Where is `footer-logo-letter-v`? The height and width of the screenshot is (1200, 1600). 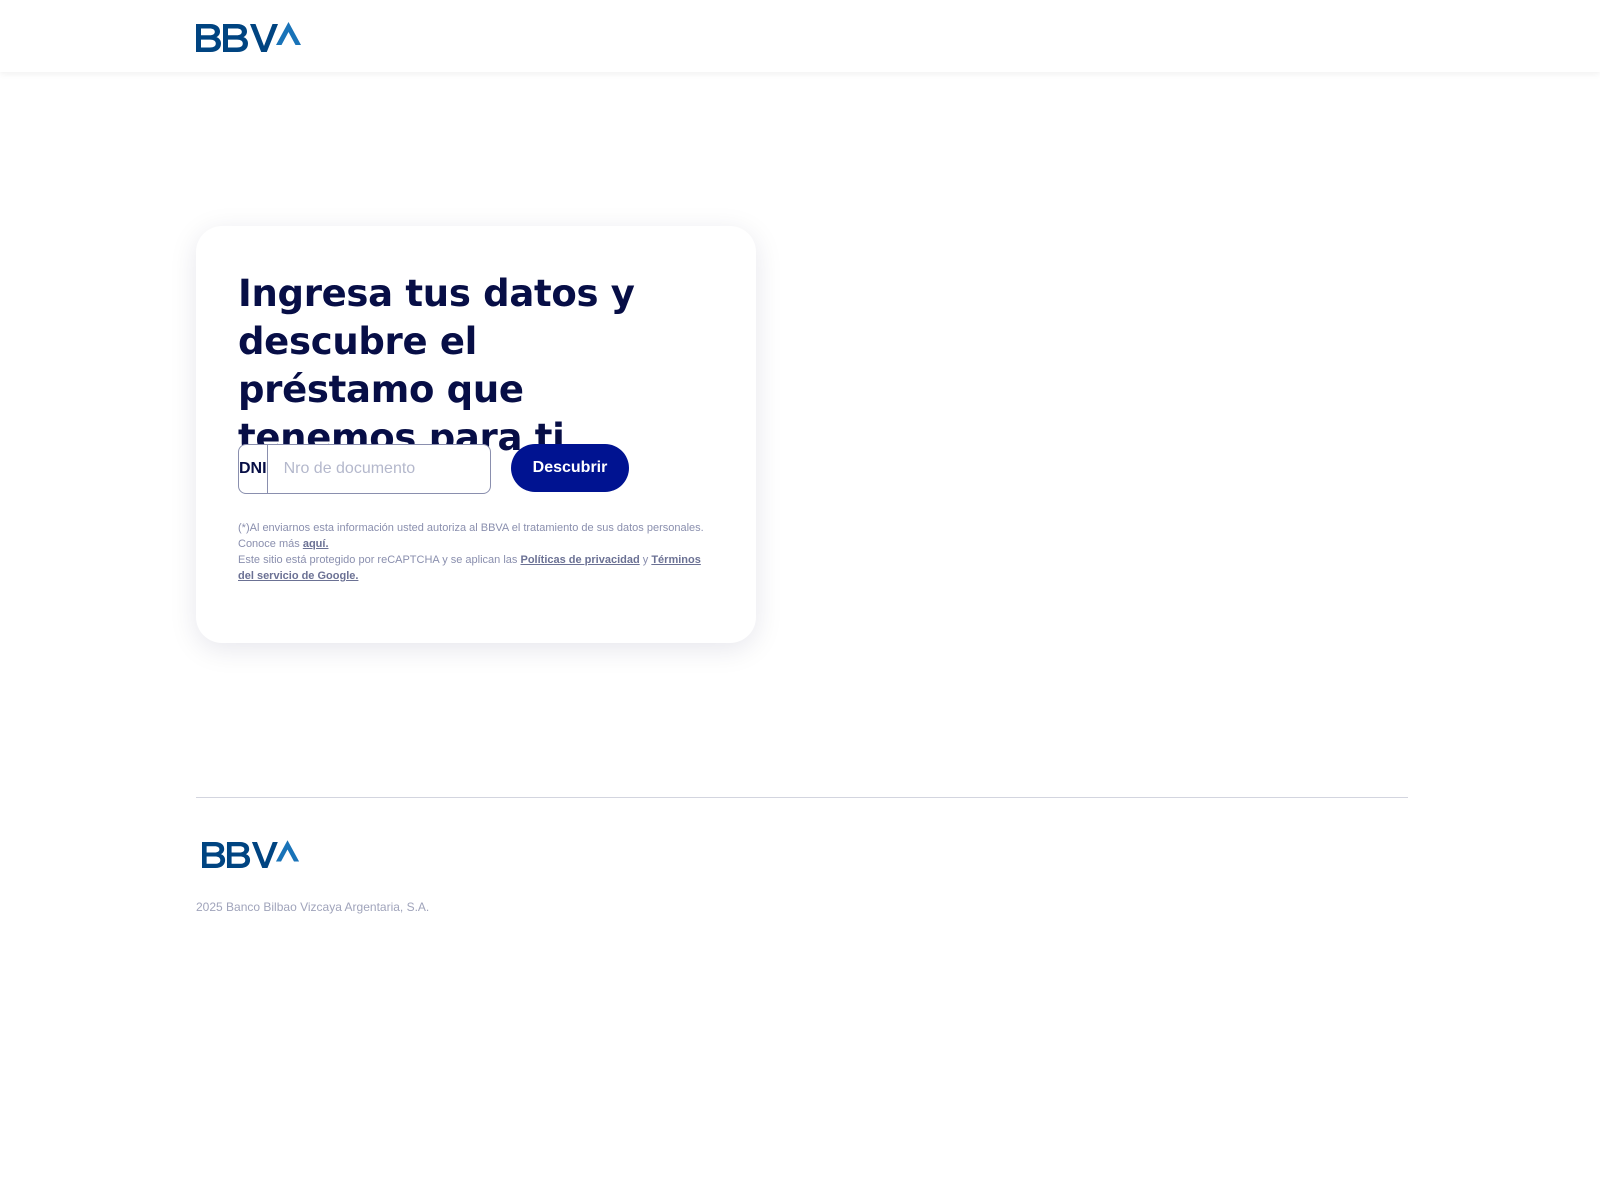
footer-logo-letter-v is located at coordinates (264, 855).